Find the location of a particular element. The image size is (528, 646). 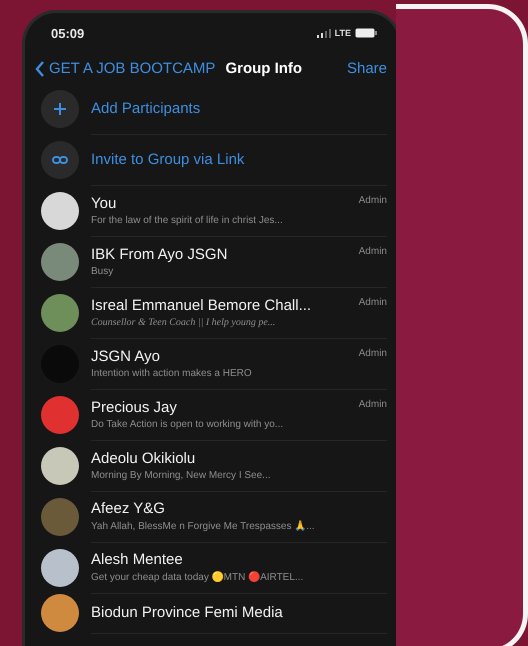

member-name: IBK From Ayo JSGN is located at coordinates (222, 254).